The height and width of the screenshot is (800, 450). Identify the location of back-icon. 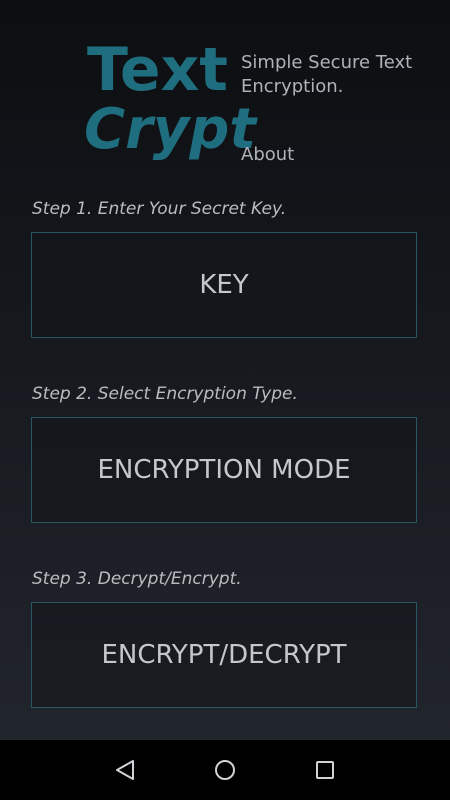
(125, 770).